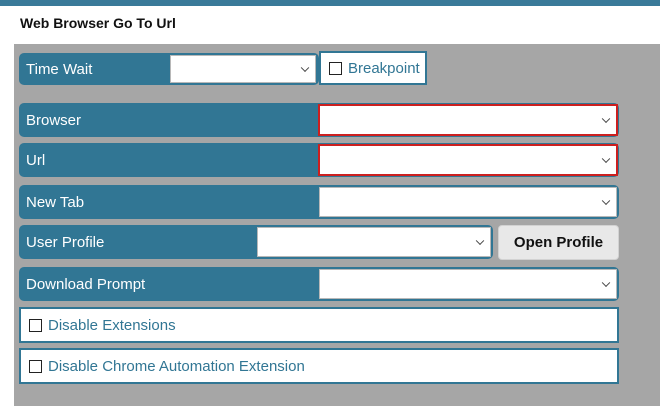 Image resolution: width=660 pixels, height=406 pixels. What do you see at coordinates (319, 325) in the screenshot?
I see `disable-extensions-checkbox: Disable Extensions` at bounding box center [319, 325].